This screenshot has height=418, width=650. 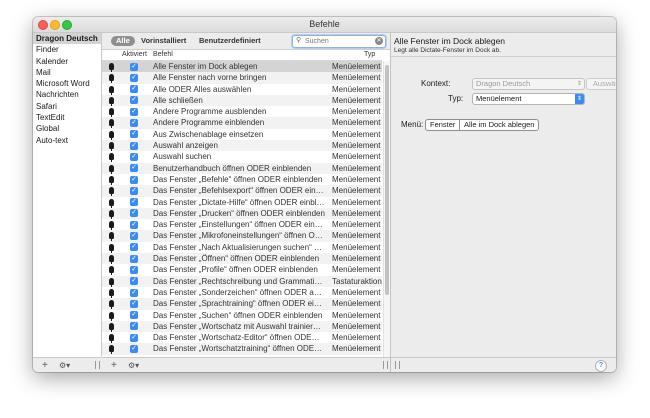 I want to click on table-header: Aktiviert Befehl Typ, so click(x=242, y=55).